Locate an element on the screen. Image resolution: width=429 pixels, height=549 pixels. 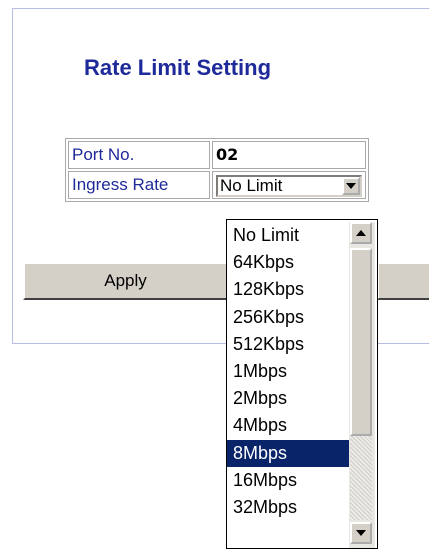
scrollbar-track is located at coordinates (361, 478).